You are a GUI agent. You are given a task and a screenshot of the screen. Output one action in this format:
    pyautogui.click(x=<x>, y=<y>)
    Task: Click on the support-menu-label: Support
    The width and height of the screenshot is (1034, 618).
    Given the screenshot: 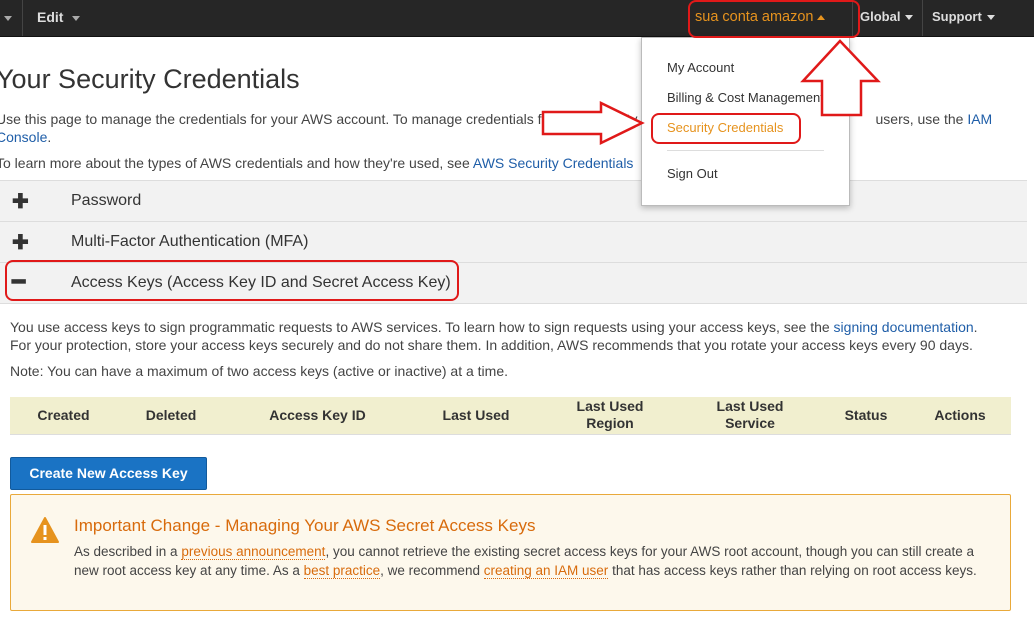 What is the action you would take?
    pyautogui.click(x=957, y=16)
    